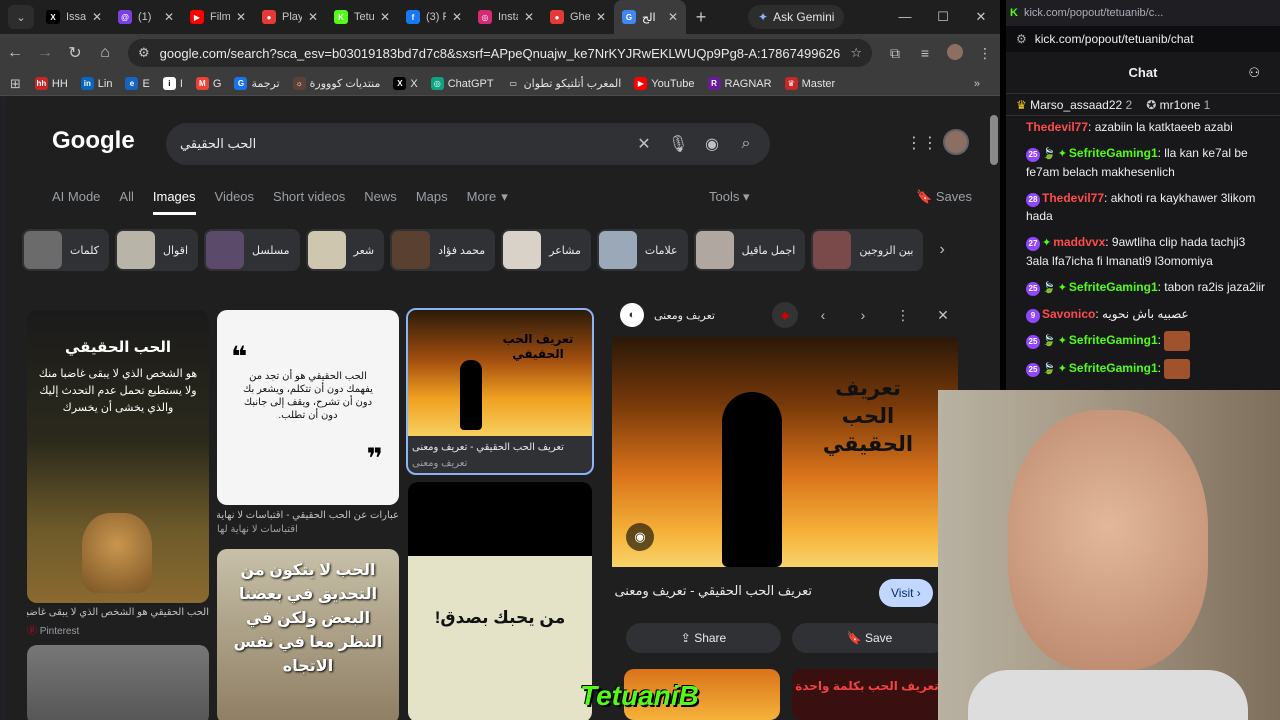 The image size is (1280, 720). What do you see at coordinates (869, 638) in the screenshot?
I see `save-button: 🔖 Save` at bounding box center [869, 638].